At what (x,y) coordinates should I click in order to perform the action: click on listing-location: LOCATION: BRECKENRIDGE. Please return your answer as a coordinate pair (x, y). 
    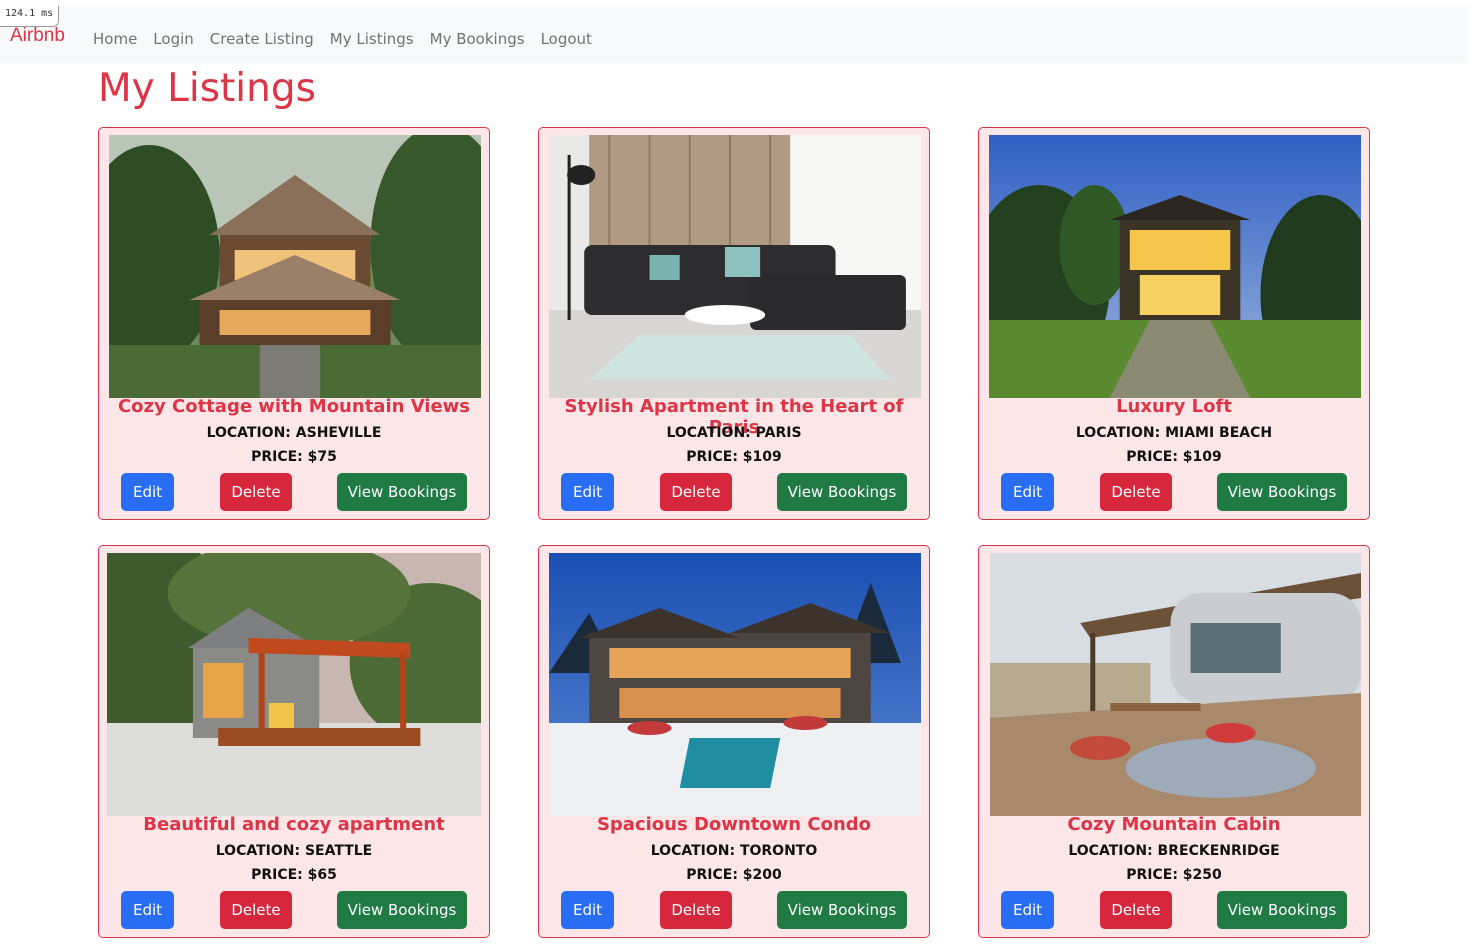
    Looking at the image, I should click on (1174, 851).